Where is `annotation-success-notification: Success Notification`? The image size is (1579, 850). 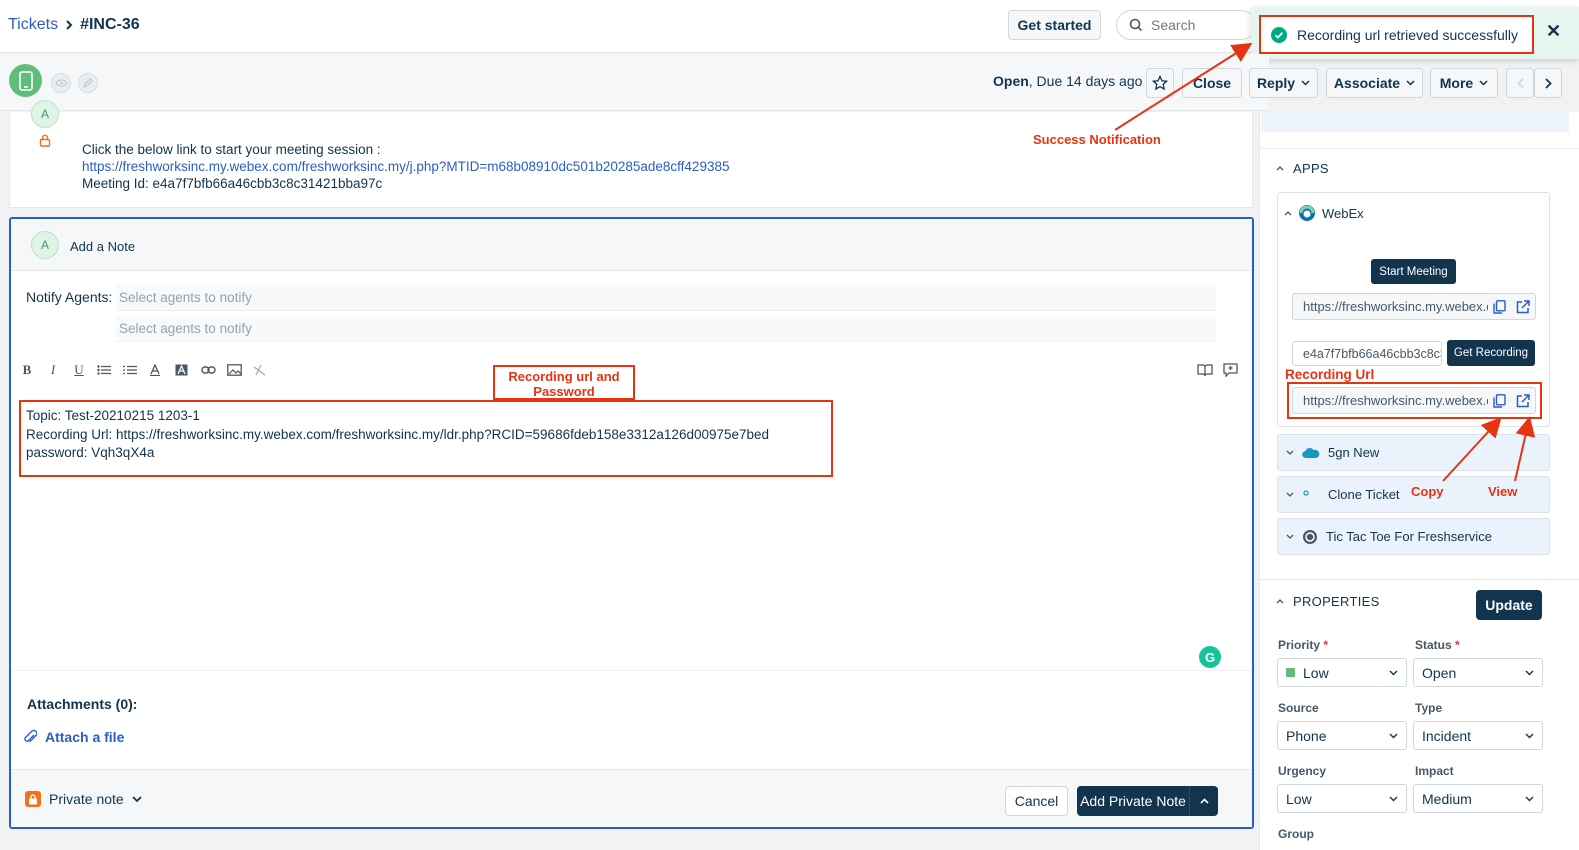
annotation-success-notification: Success Notification is located at coordinates (1097, 139).